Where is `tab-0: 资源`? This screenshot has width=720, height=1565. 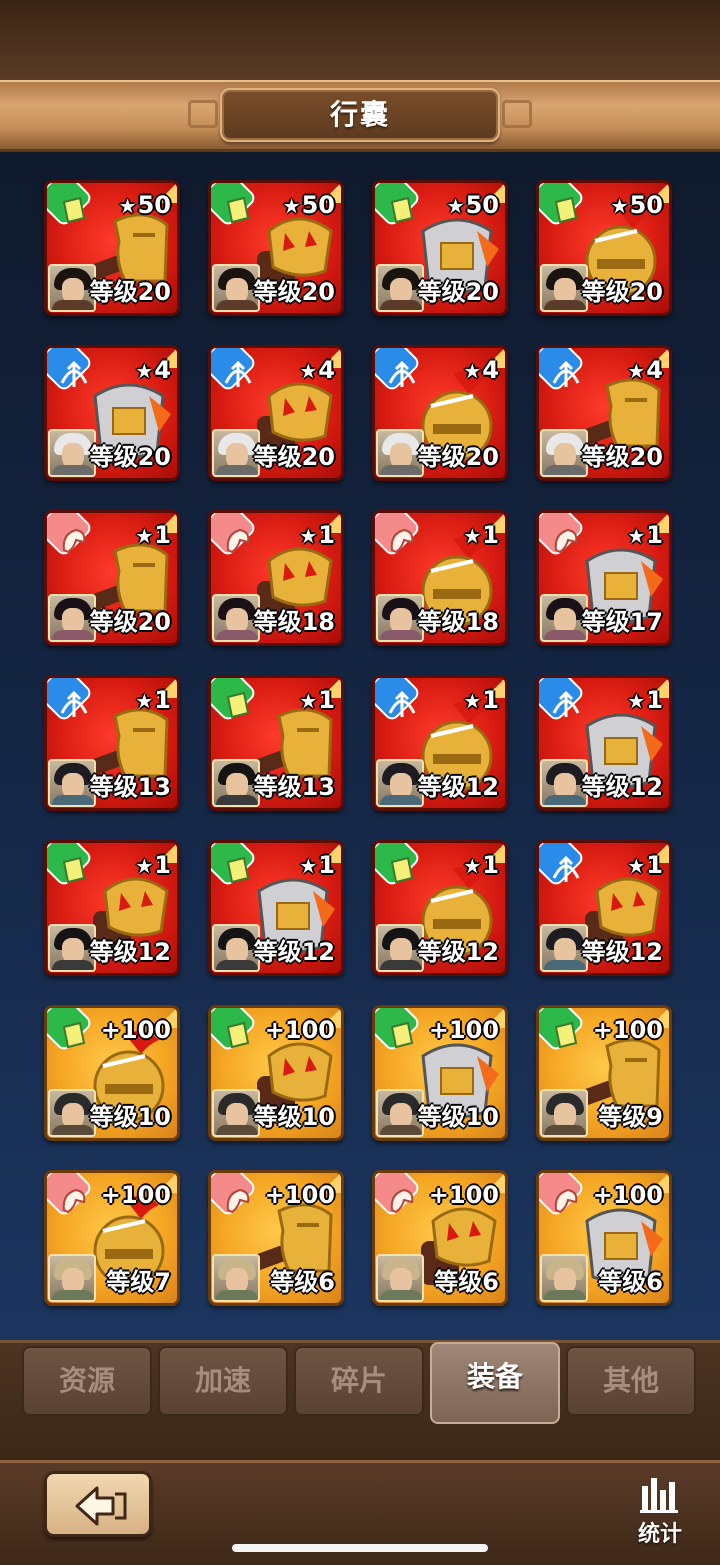 tab-0: 资源 is located at coordinates (87, 1381).